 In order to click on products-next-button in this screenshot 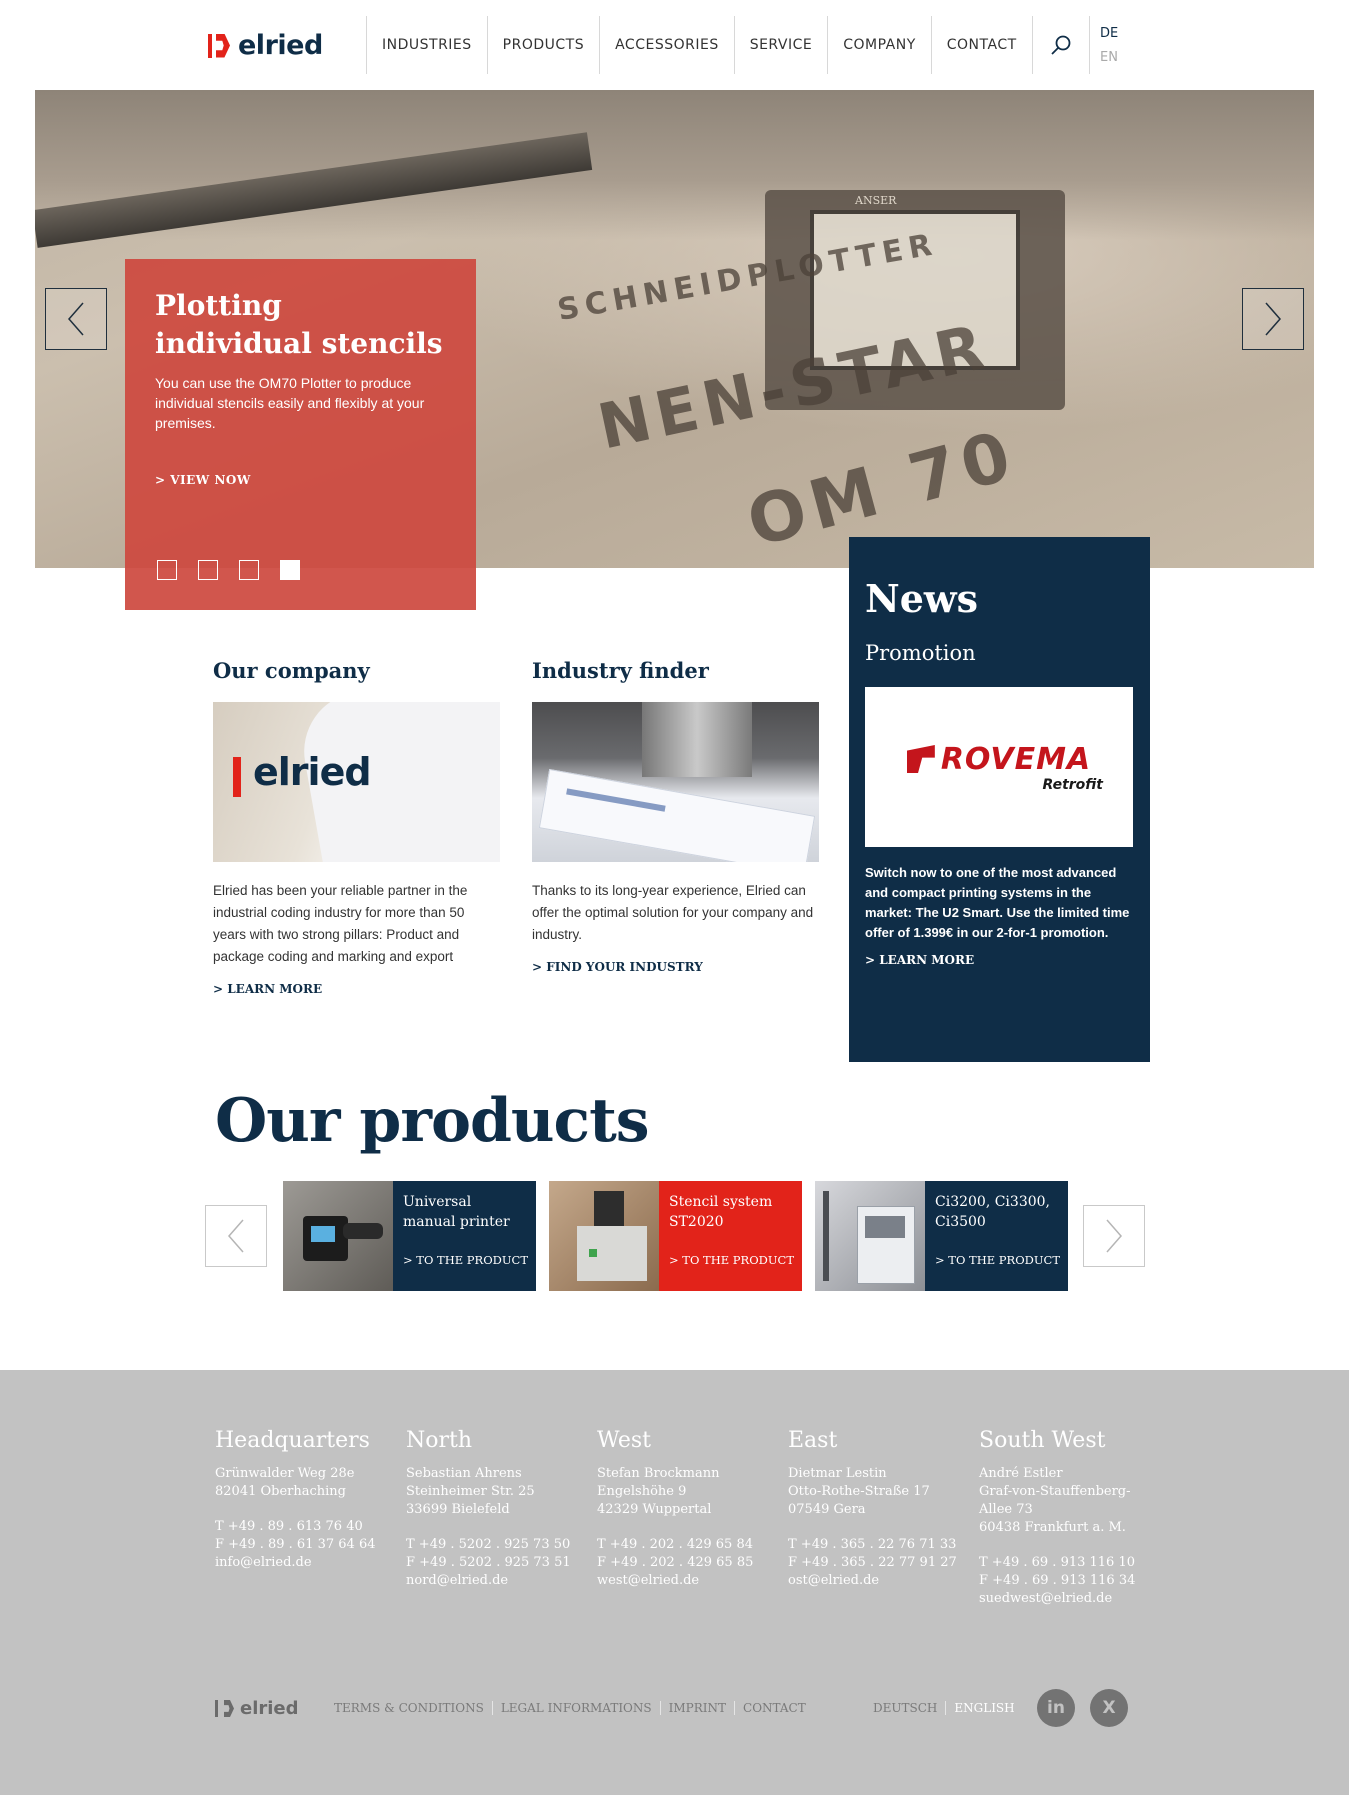, I will do `click(1114, 1236)`.